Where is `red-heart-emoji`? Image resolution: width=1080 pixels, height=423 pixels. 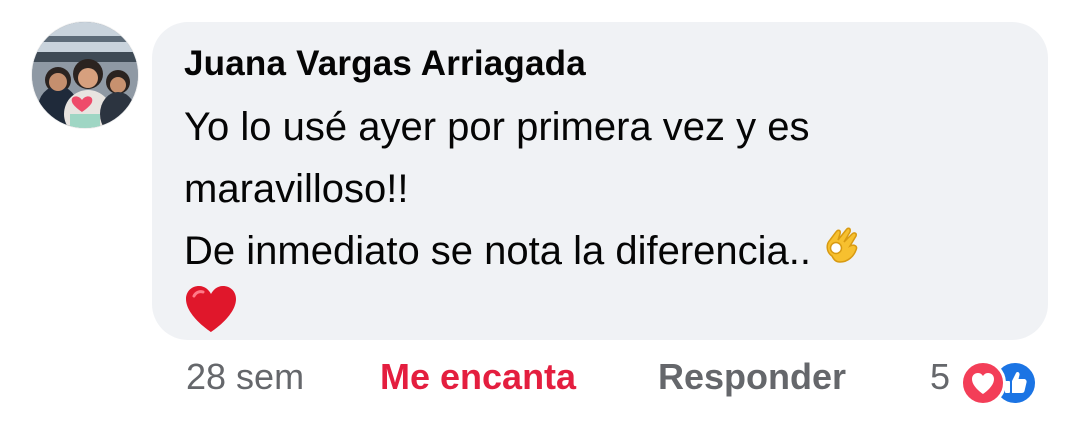
red-heart-emoji is located at coordinates (211, 318).